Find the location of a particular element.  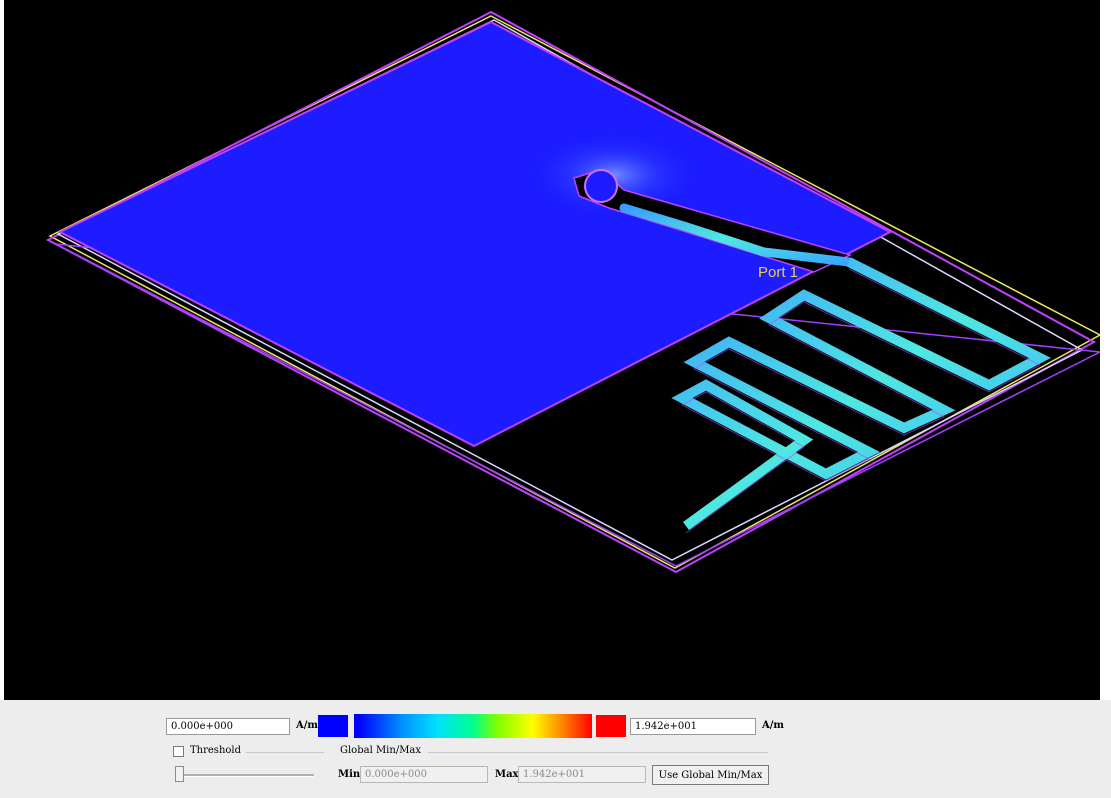

min-color-swatch is located at coordinates (333, 726).